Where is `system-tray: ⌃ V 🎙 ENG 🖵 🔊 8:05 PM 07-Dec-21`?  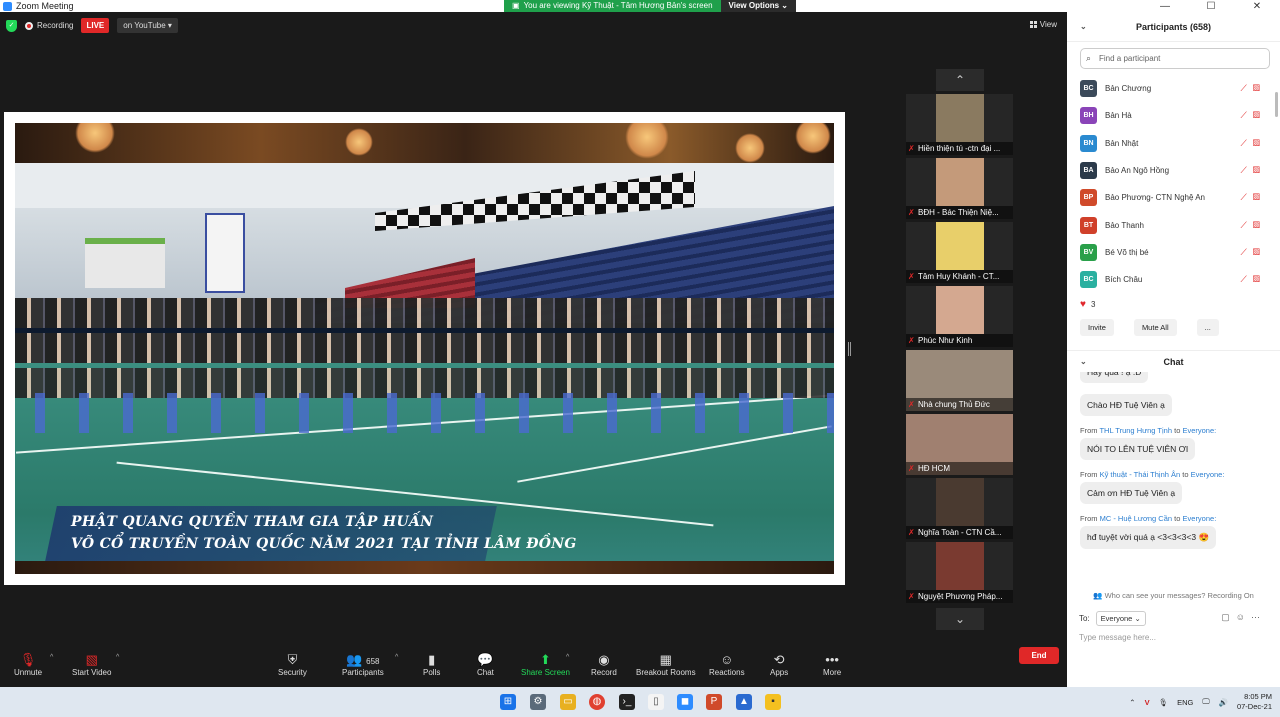 system-tray: ⌃ V 🎙 ENG 🖵 🔊 8:05 PM 07-Dec-21 is located at coordinates (1204, 702).